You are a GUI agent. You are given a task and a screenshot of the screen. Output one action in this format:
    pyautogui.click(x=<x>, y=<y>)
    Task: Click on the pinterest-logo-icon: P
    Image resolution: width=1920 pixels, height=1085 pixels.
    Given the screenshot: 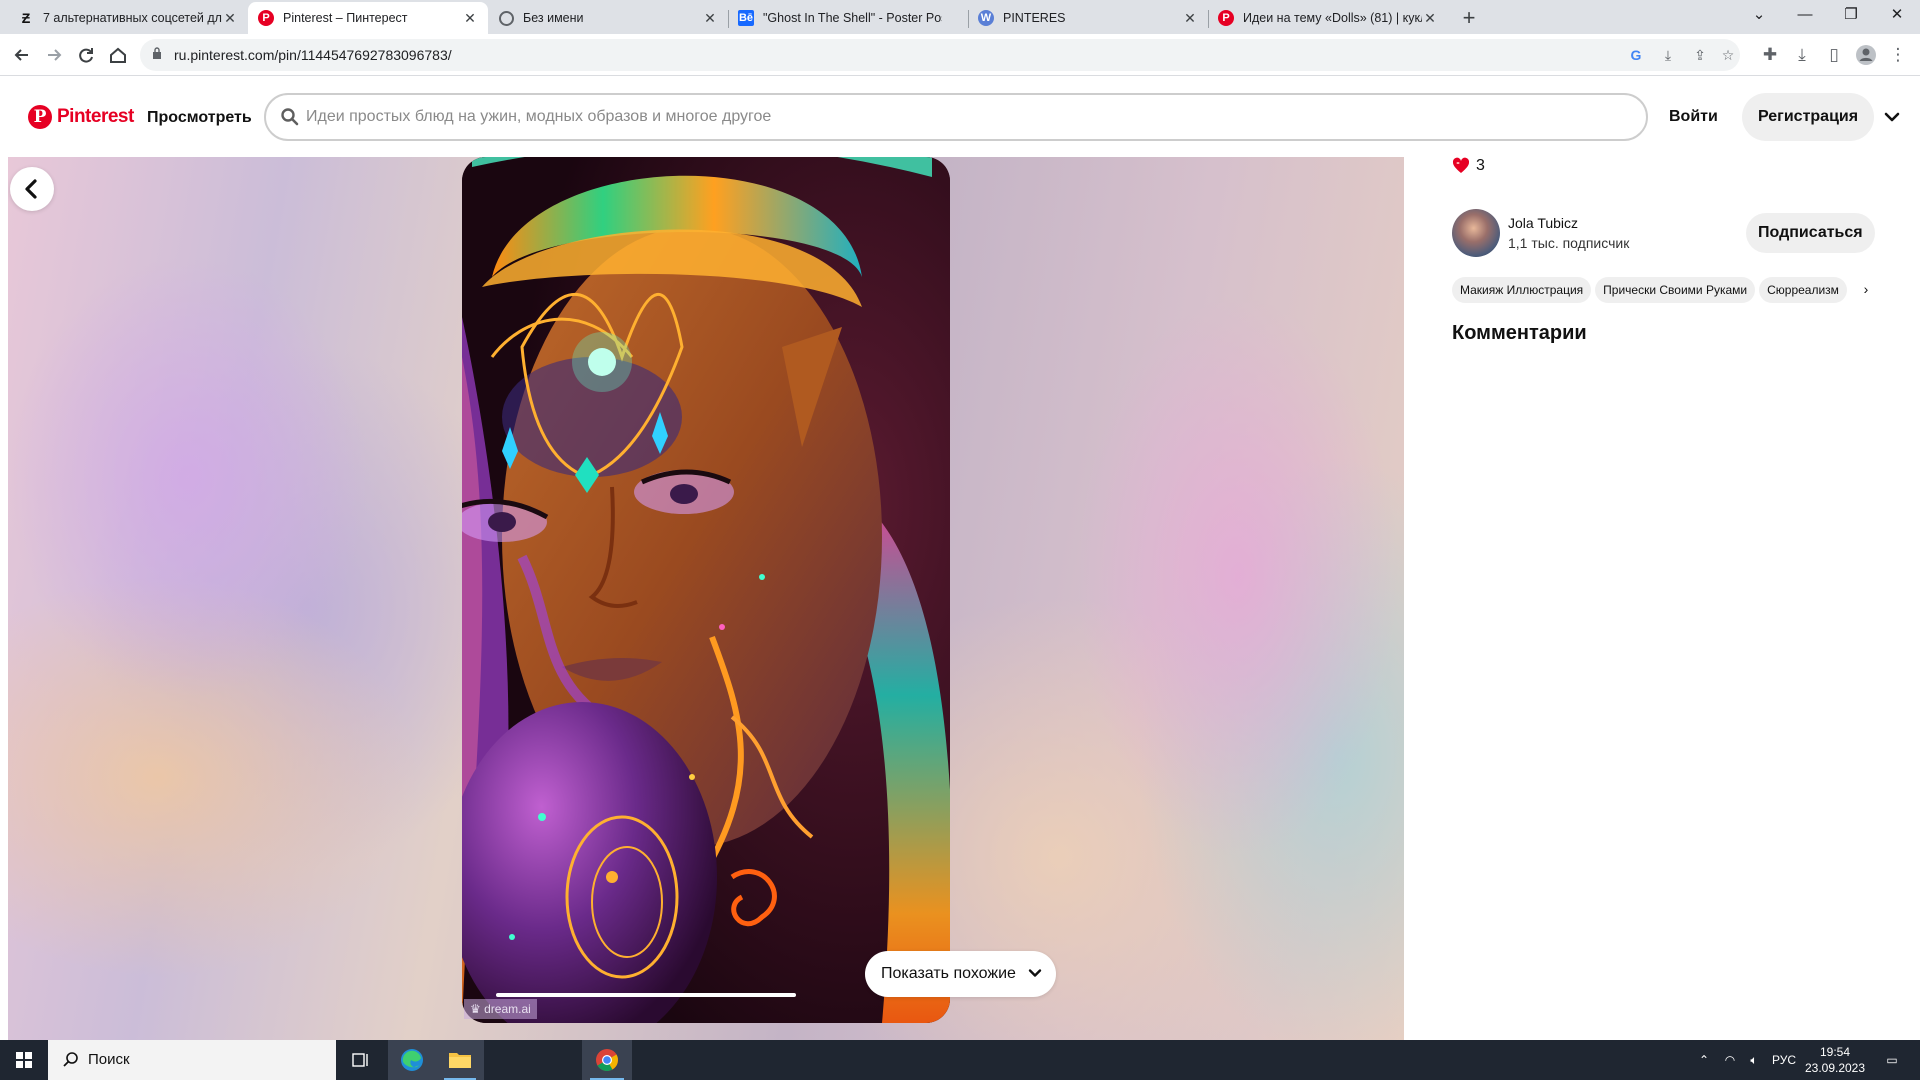 What is the action you would take?
    pyautogui.click(x=40, y=117)
    